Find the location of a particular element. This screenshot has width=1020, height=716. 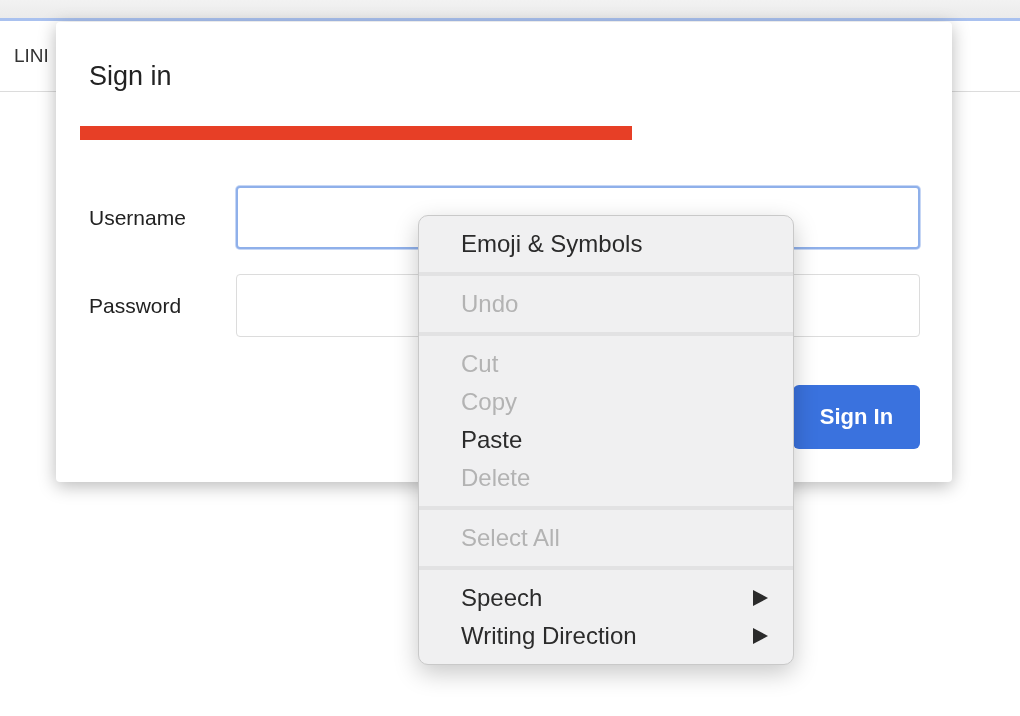

sign-in-button: Sign In is located at coordinates (856, 417).